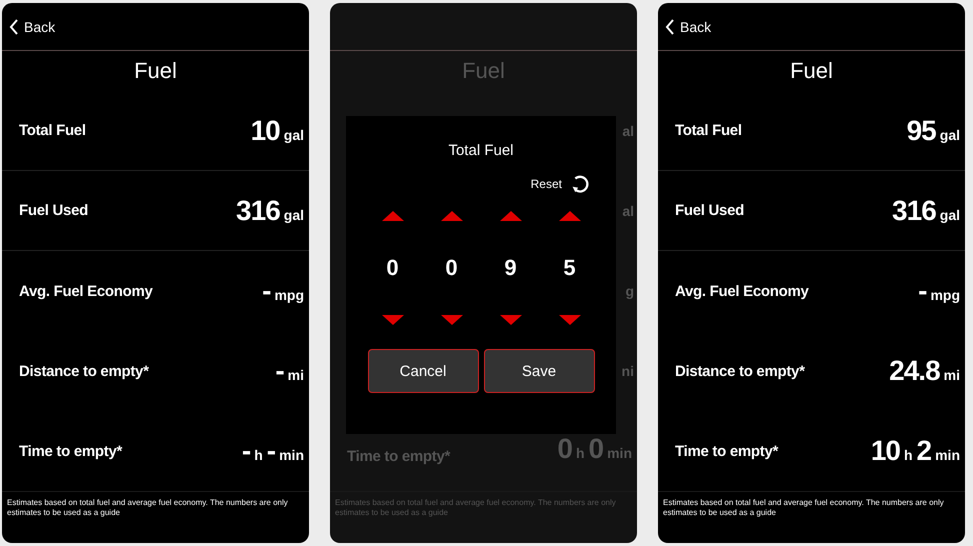 This screenshot has height=546, width=973. I want to click on digit: 5, so click(569, 268).